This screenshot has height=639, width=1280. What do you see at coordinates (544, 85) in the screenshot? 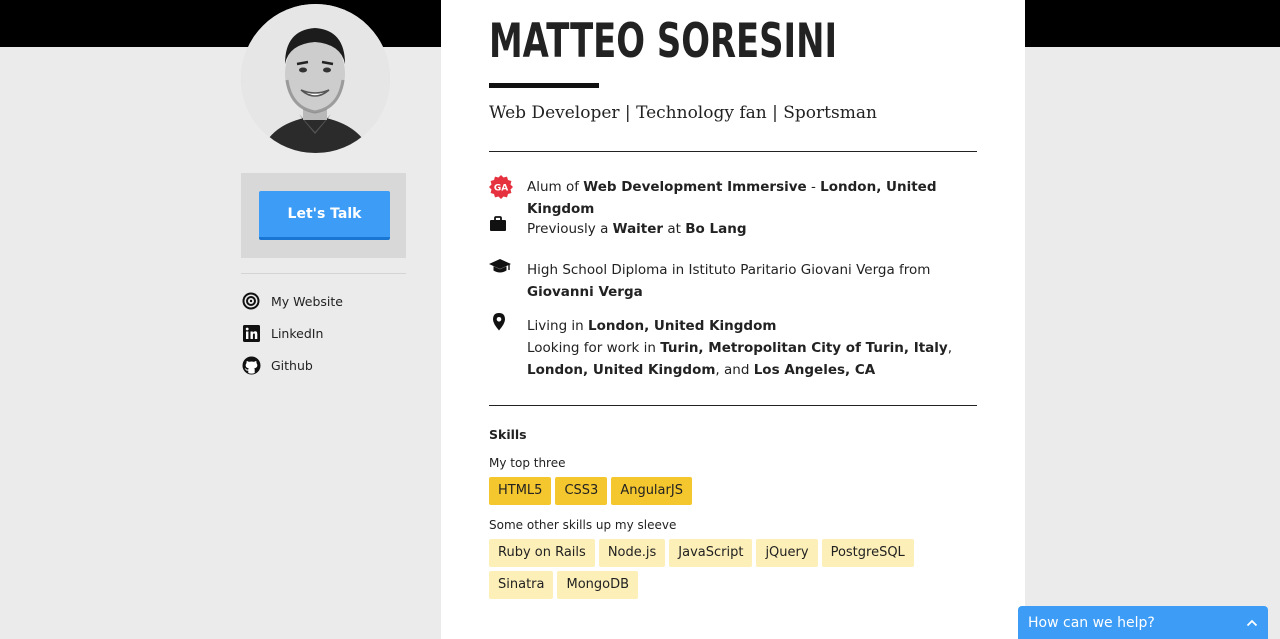
I see `name-underline` at bounding box center [544, 85].